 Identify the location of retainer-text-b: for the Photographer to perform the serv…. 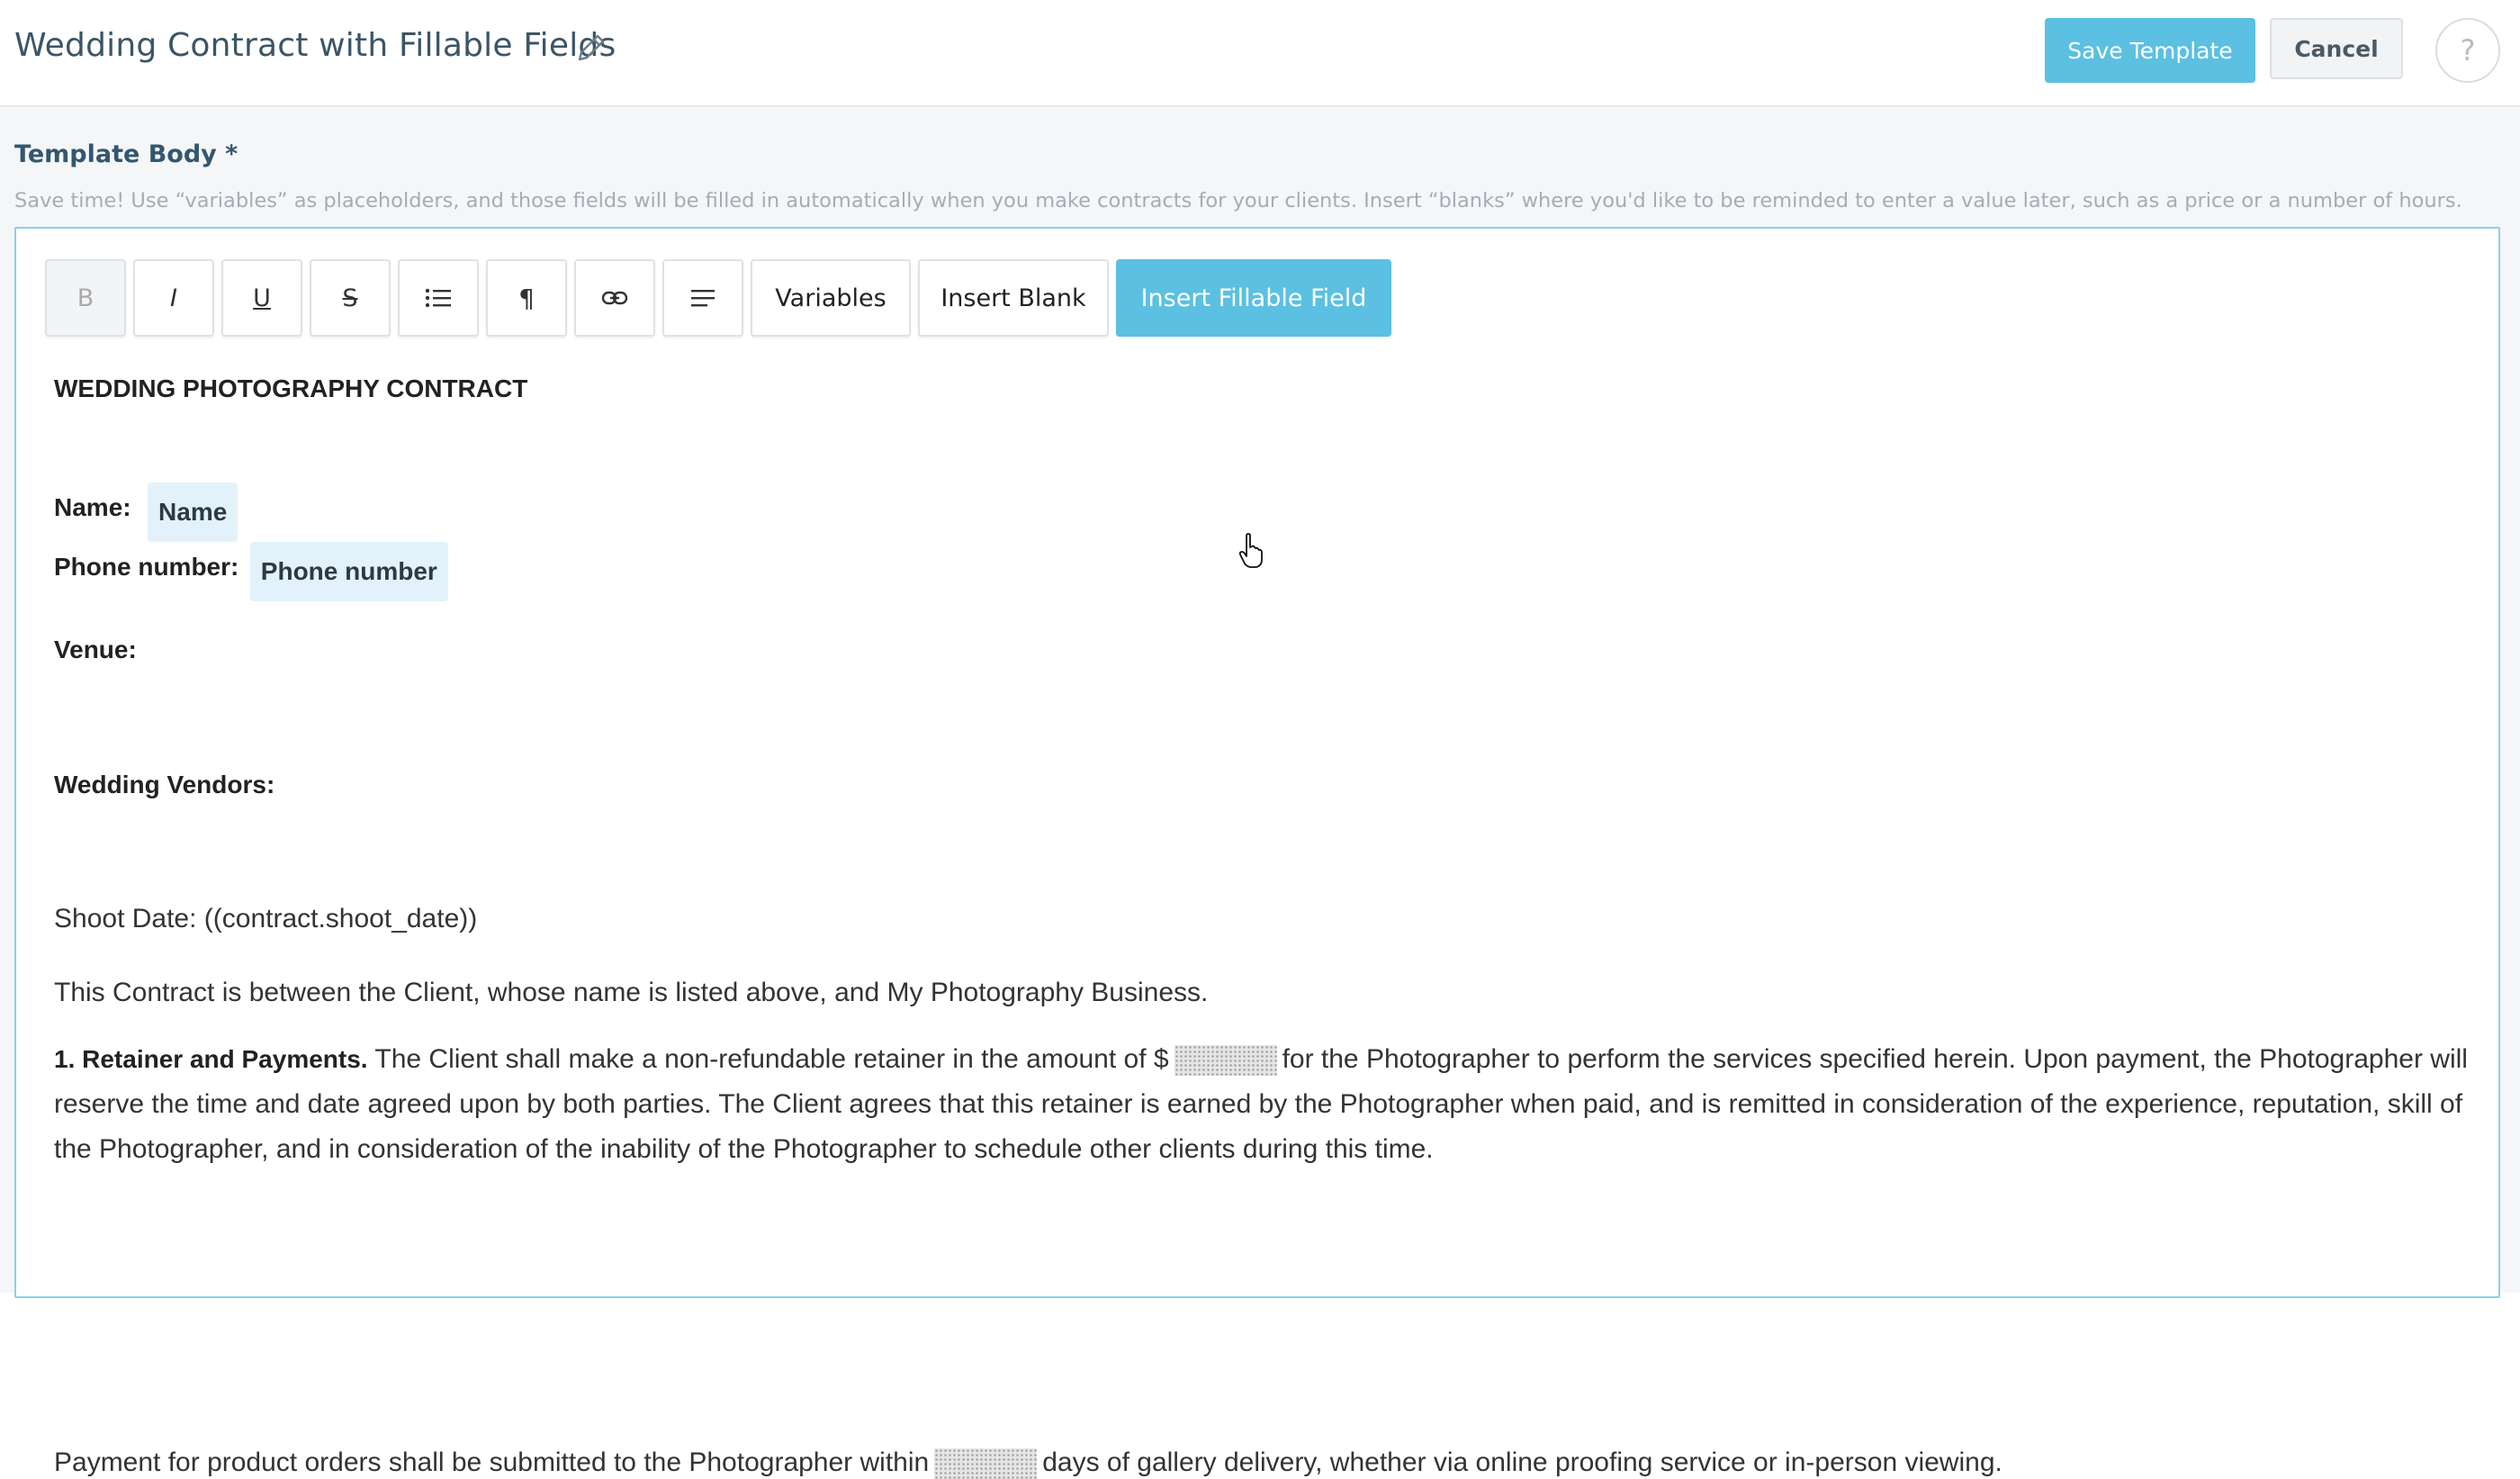
(1875, 1059).